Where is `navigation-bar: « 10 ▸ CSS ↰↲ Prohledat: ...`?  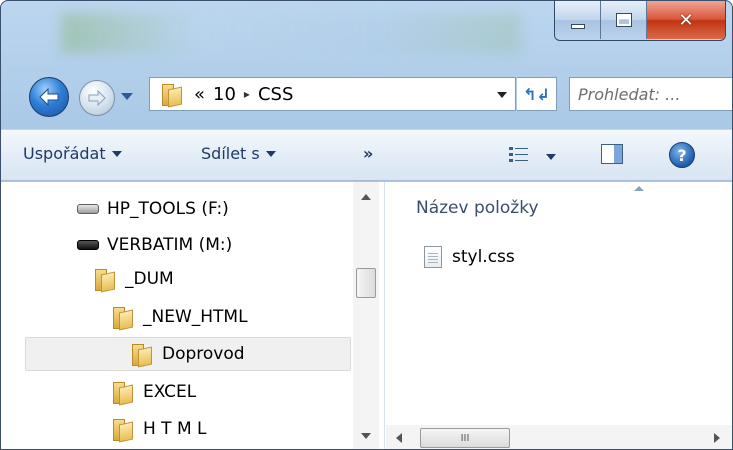 navigation-bar: « 10 ▸ CSS ↰↲ Prohledat: ... is located at coordinates (366, 96).